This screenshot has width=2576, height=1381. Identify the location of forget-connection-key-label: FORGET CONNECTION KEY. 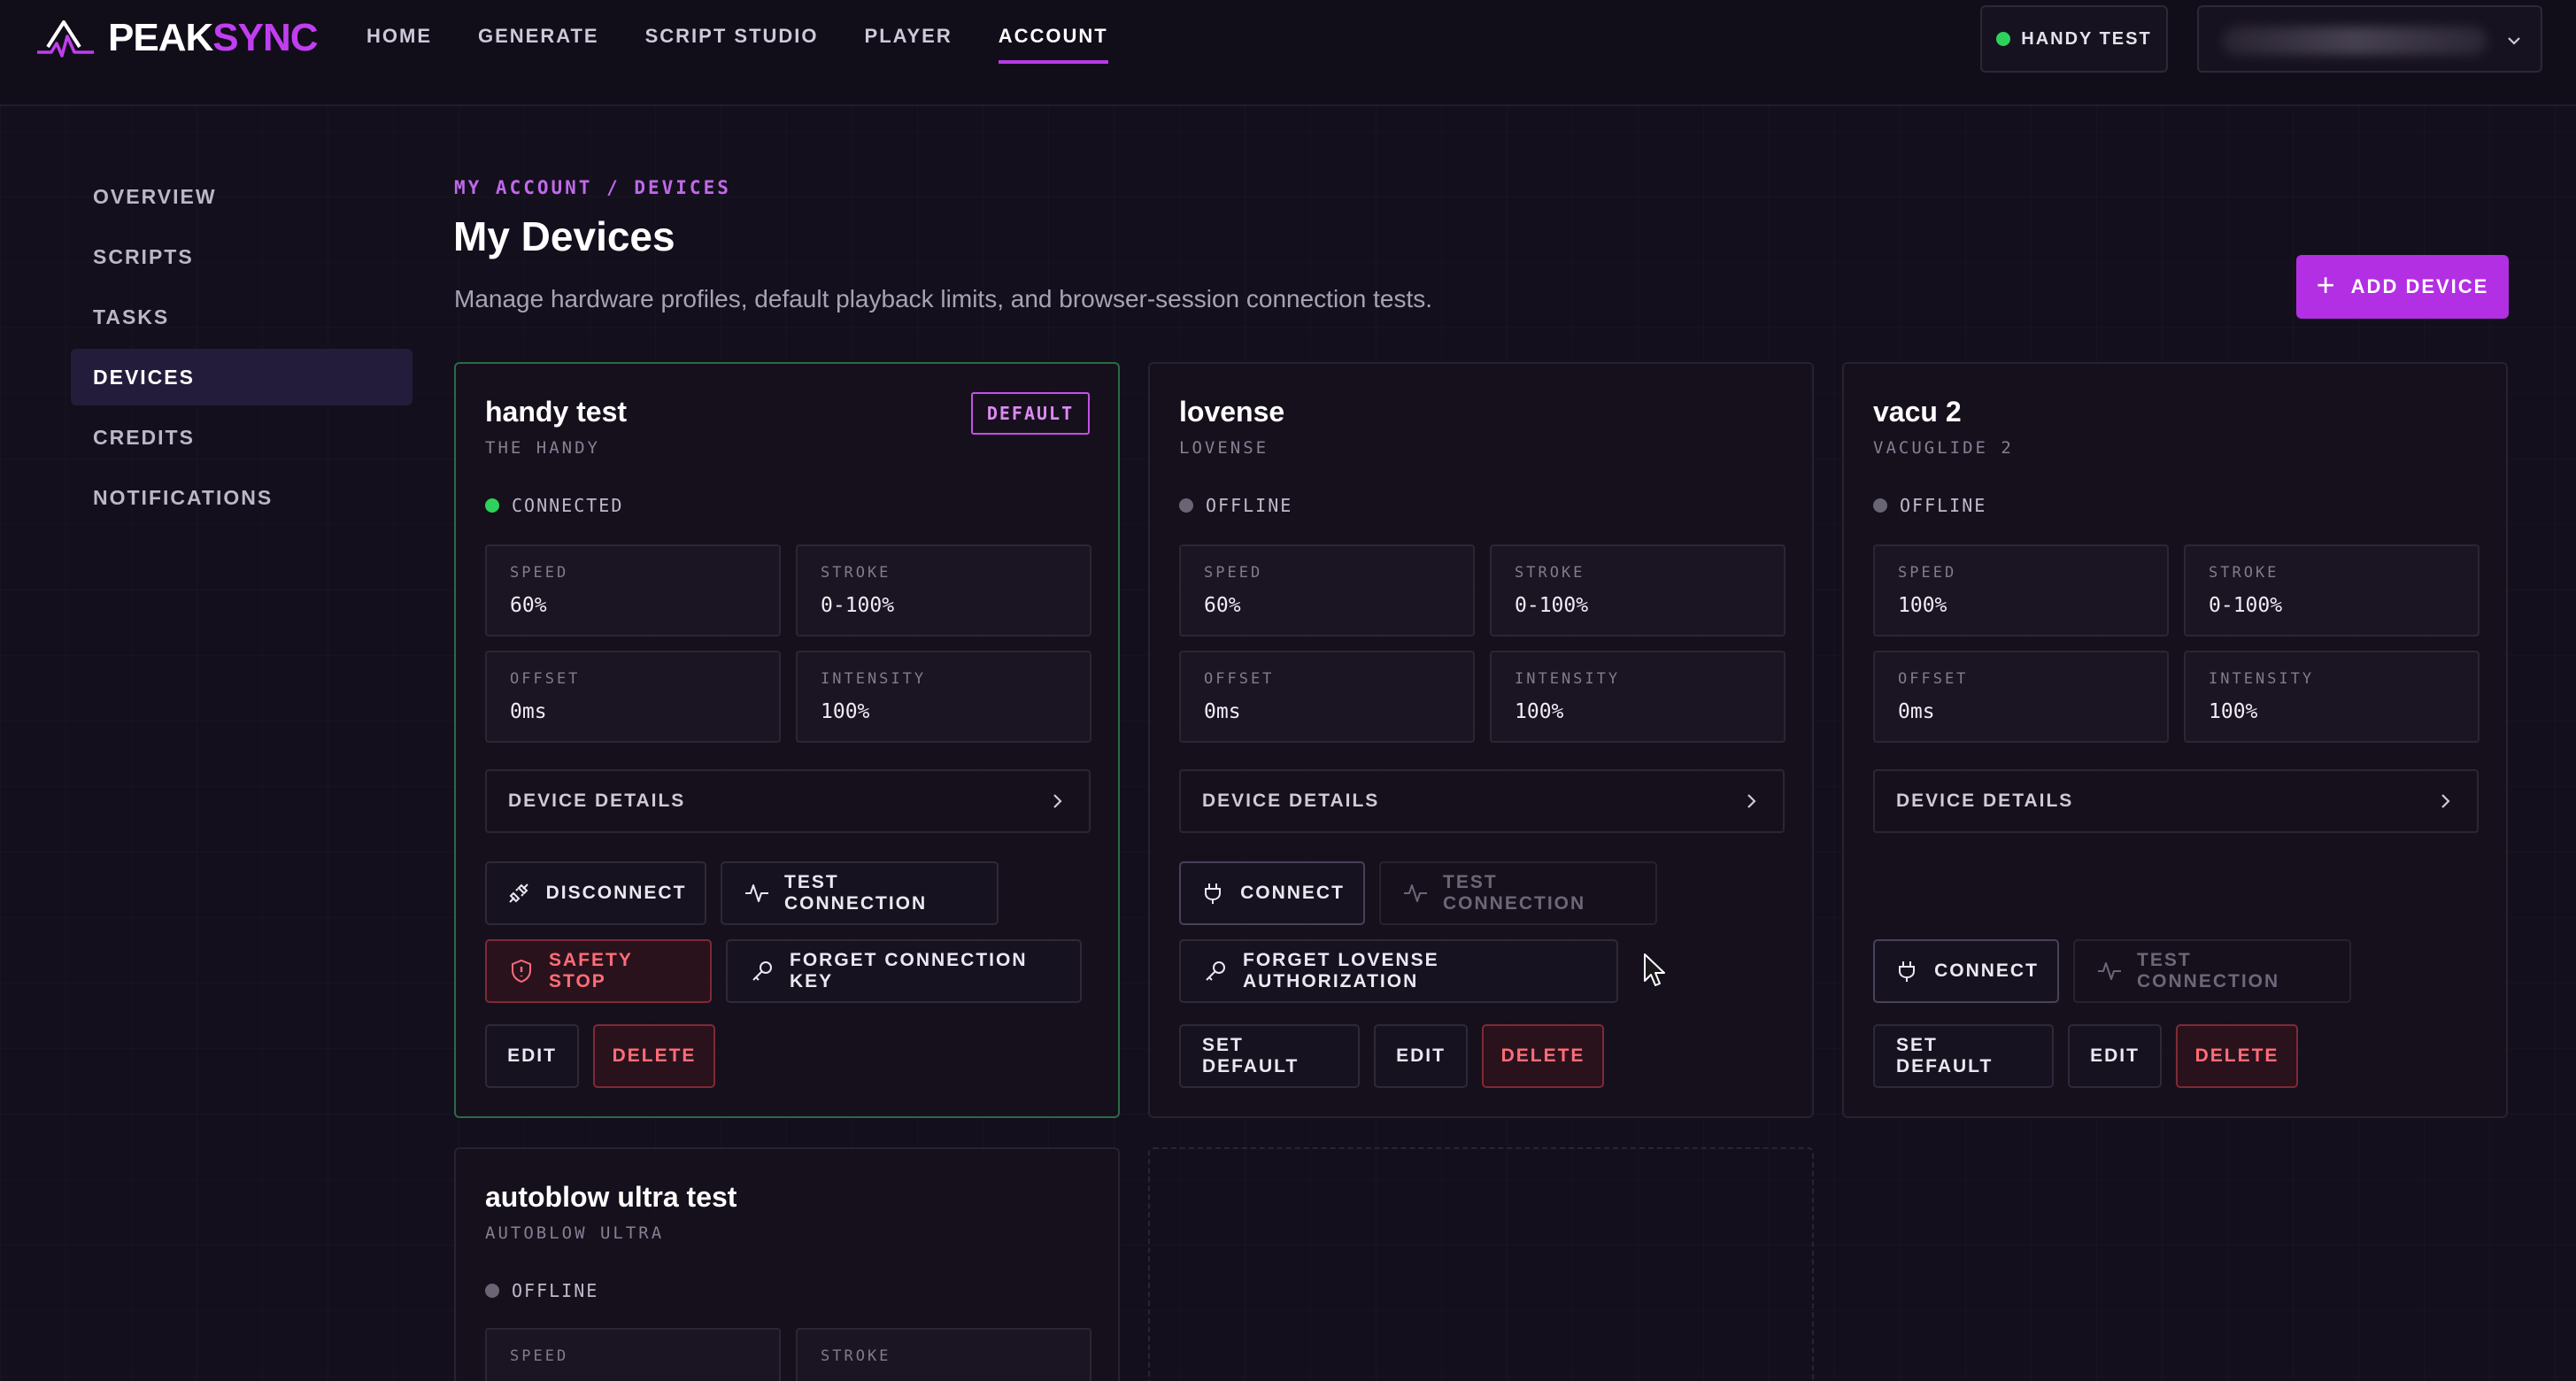
(909, 970).